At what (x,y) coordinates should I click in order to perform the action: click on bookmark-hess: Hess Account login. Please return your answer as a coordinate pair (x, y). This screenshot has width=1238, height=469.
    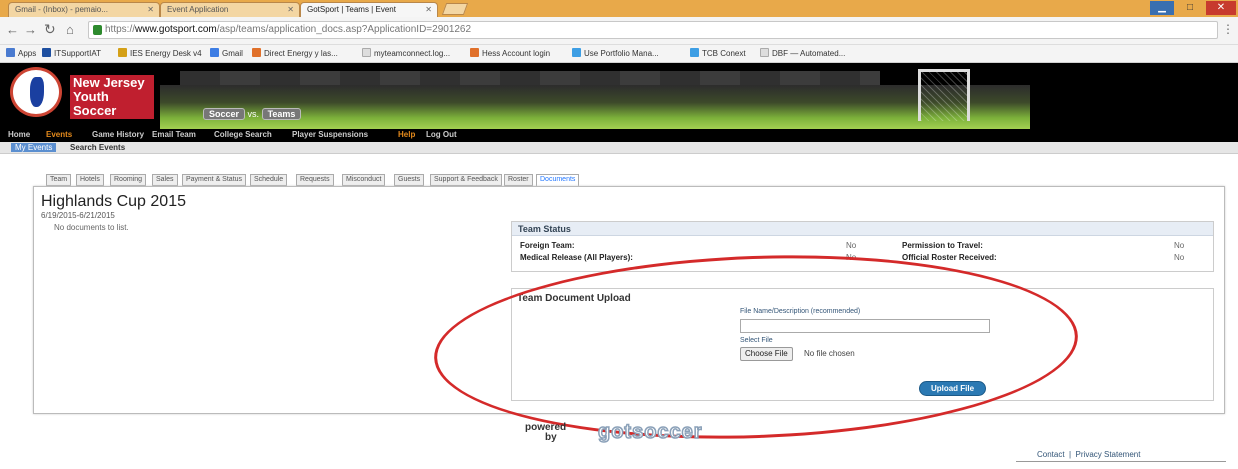
    Looking at the image, I should click on (510, 53).